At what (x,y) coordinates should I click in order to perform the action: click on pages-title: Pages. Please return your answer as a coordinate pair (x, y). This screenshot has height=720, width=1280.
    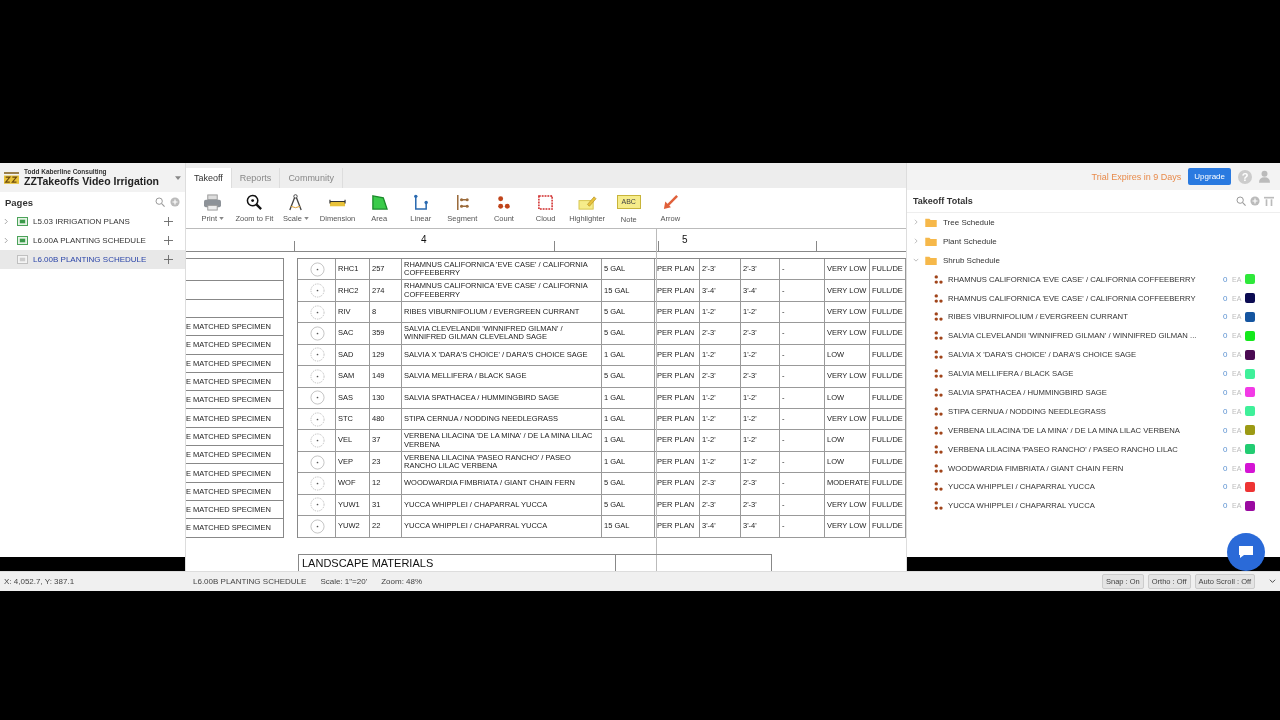
    Looking at the image, I should click on (19, 202).